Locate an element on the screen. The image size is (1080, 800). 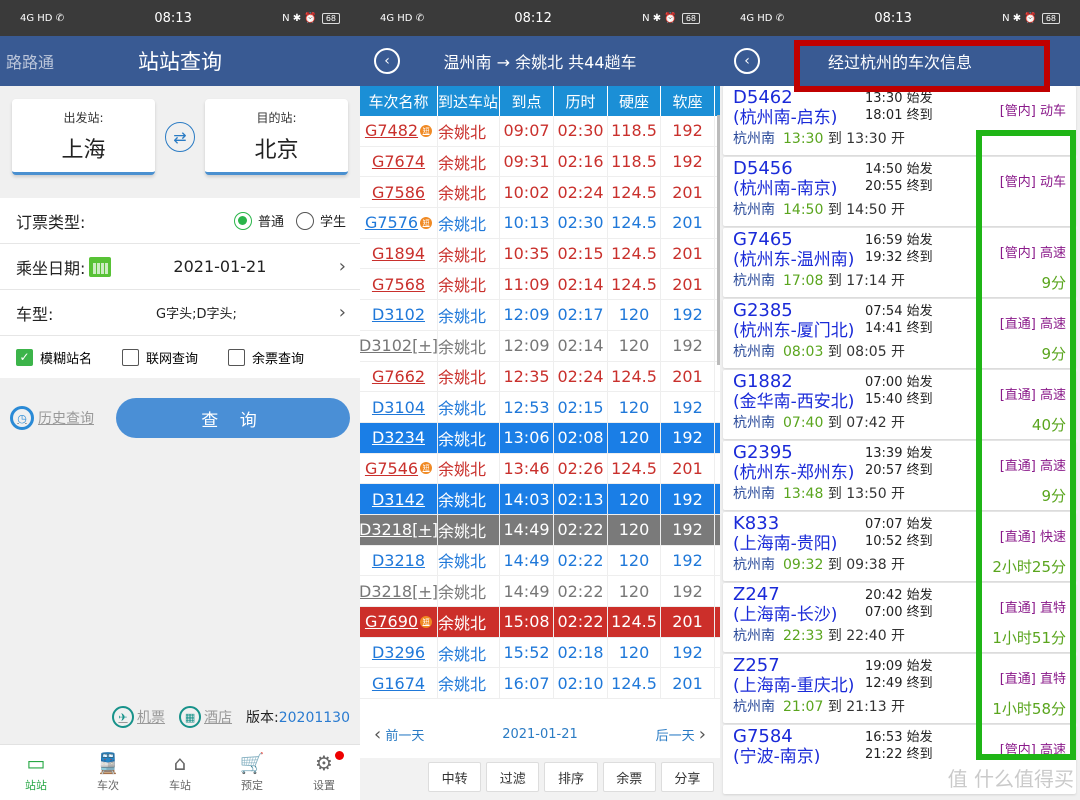
tab-station-to-station: ▭ 站站 is located at coordinates (36, 772).